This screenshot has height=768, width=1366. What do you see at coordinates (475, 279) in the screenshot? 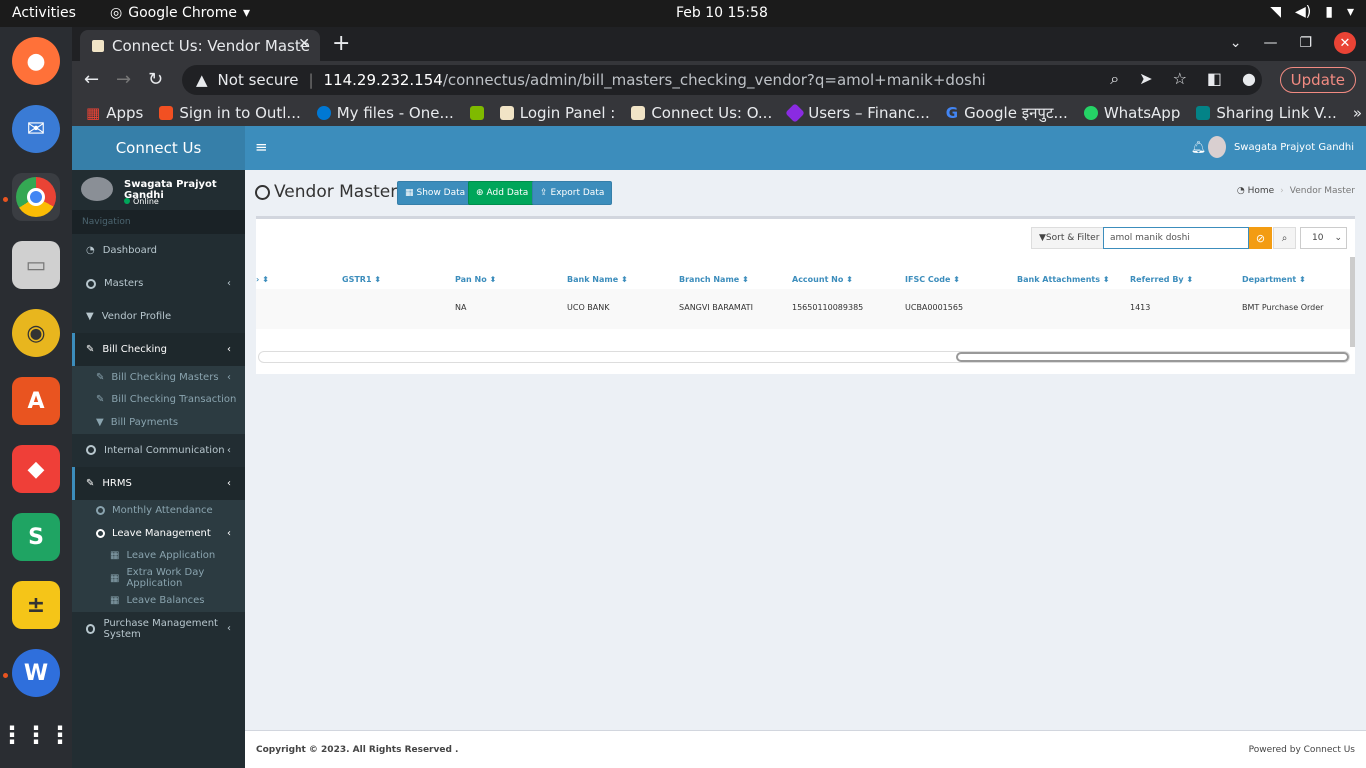
I see `column-header-pan-no: Pan No ⬍` at bounding box center [475, 279].